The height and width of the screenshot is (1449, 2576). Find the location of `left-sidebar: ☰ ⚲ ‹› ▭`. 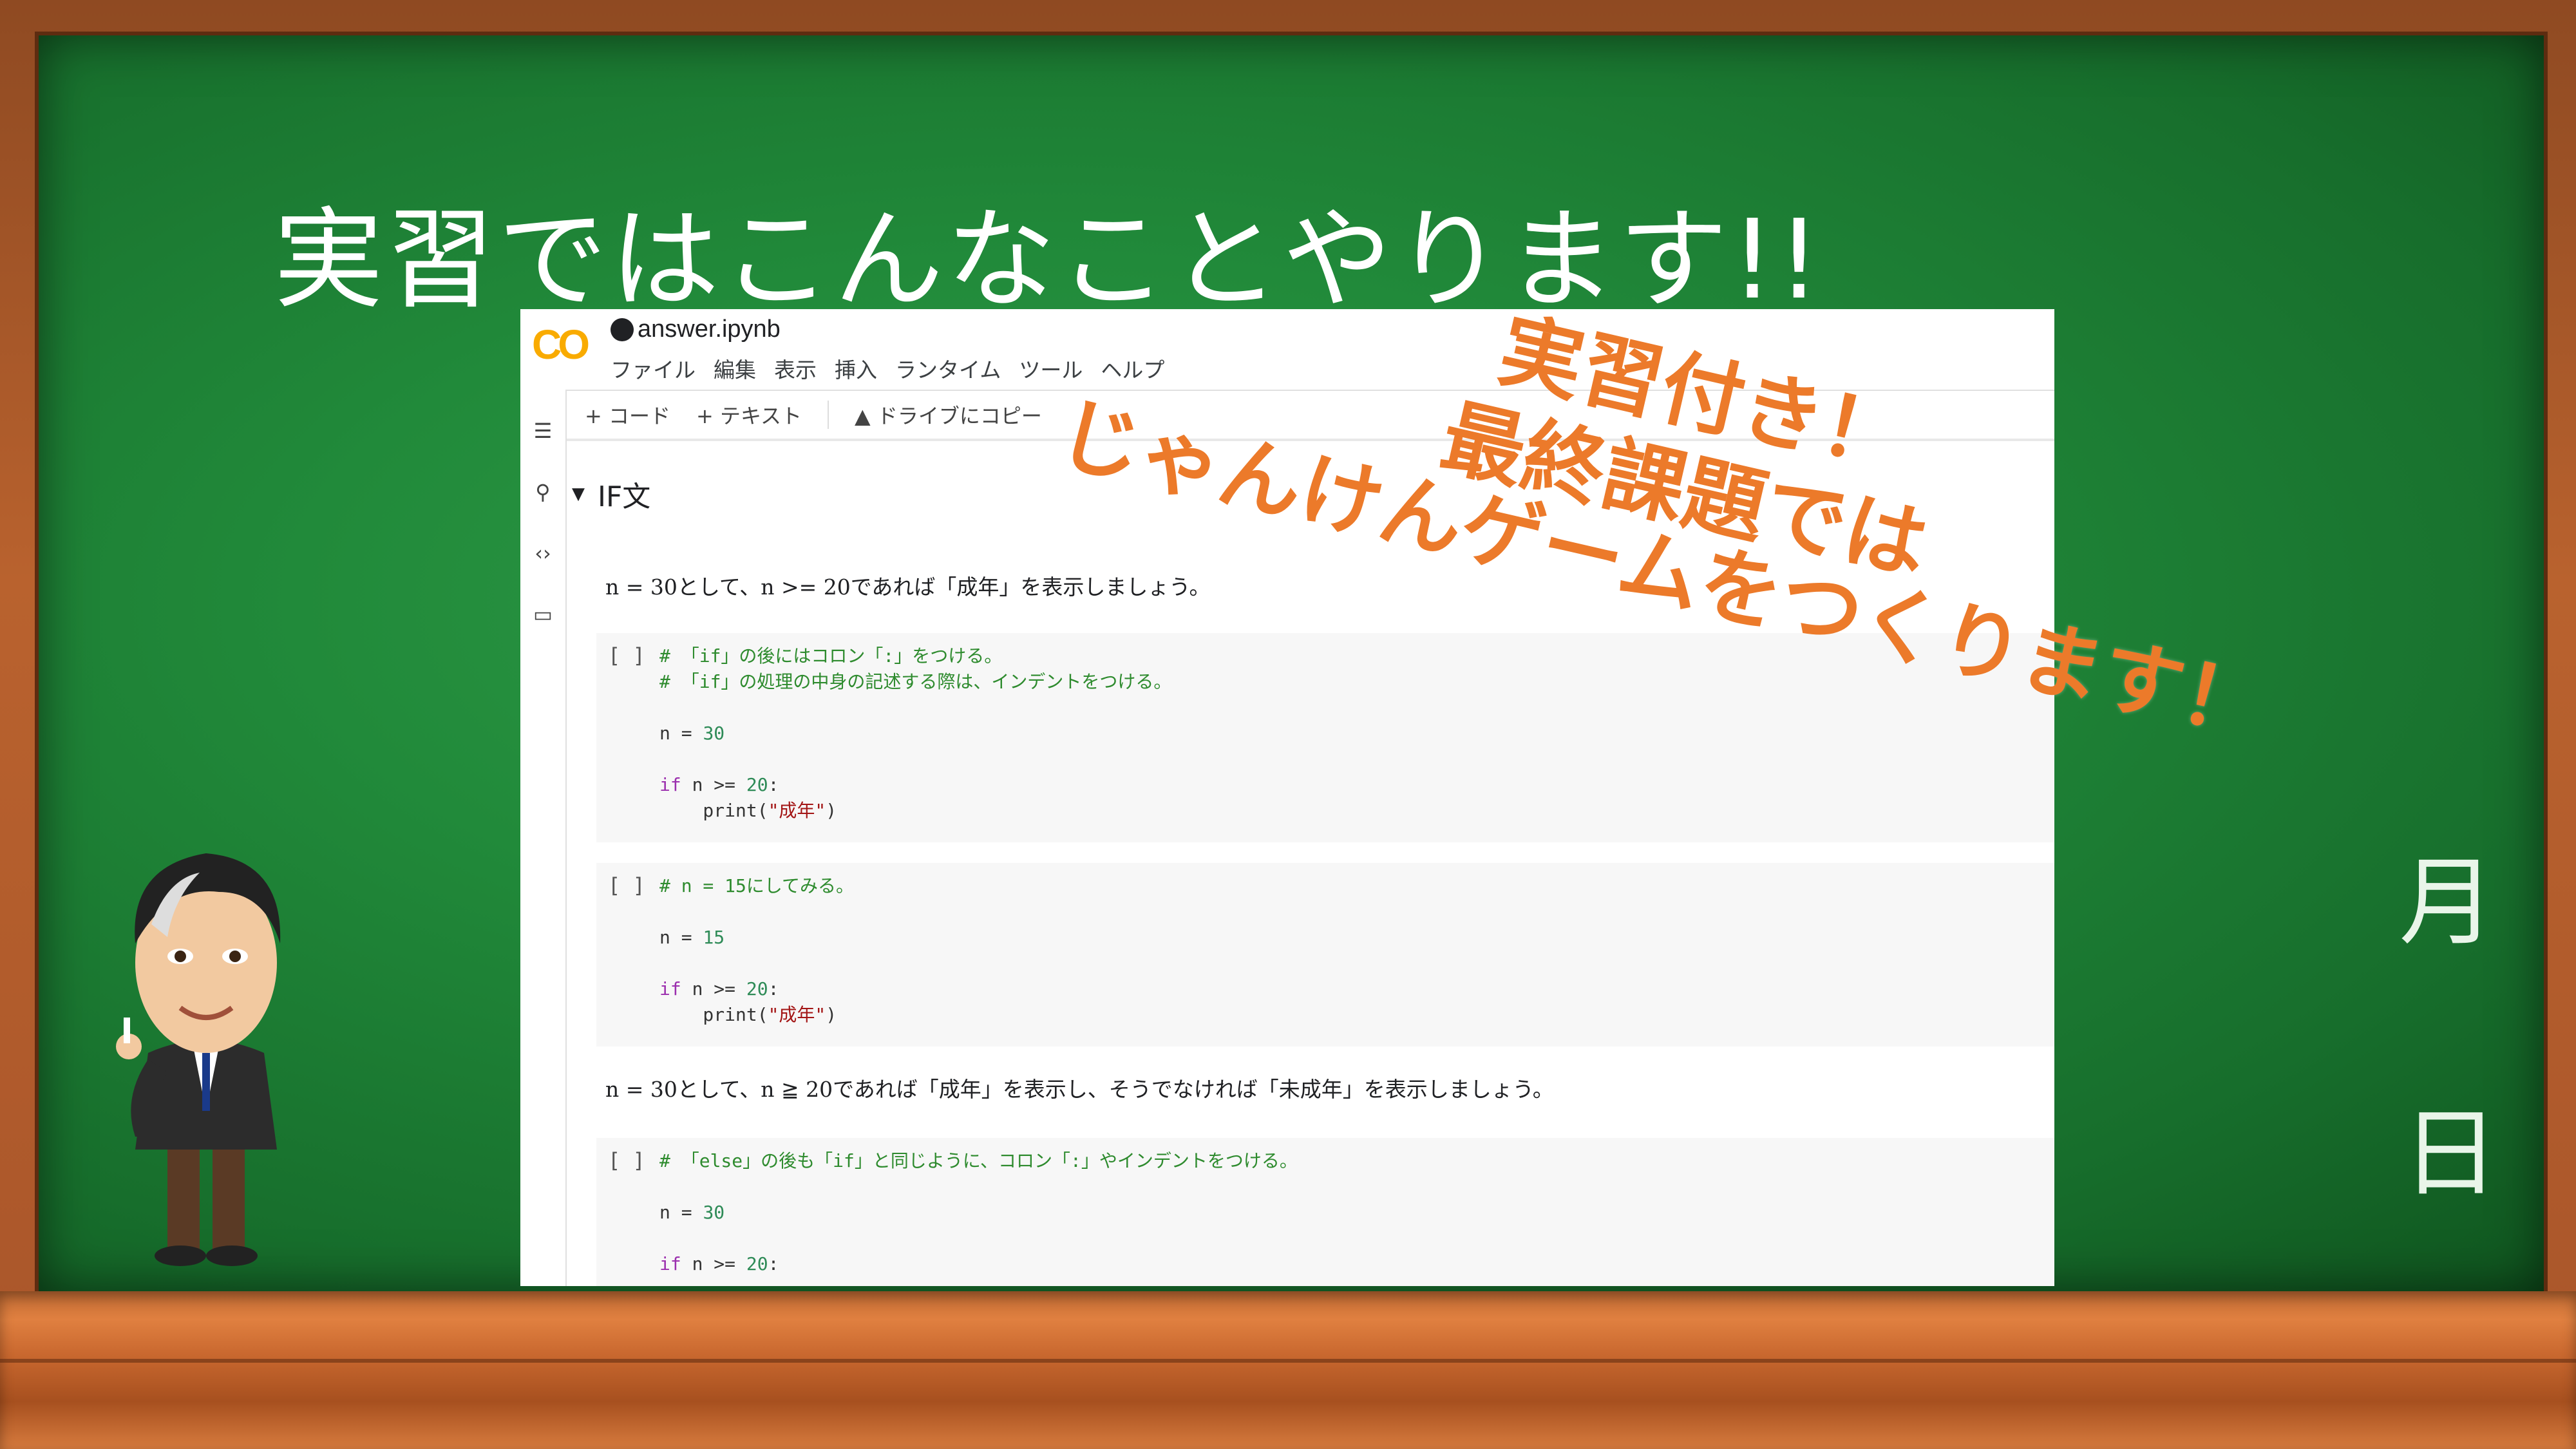

left-sidebar: ☰ ⚲ ‹› ▭ is located at coordinates (543, 838).